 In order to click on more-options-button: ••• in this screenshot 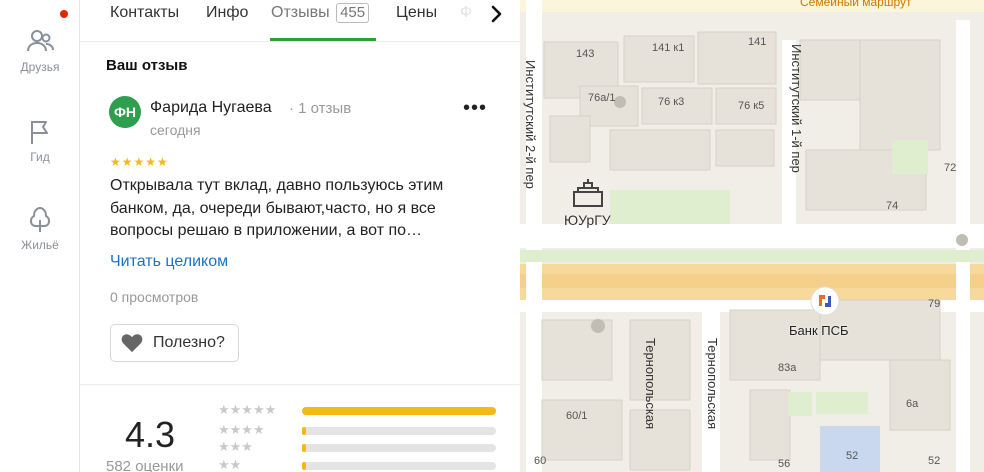, I will do `click(475, 111)`.